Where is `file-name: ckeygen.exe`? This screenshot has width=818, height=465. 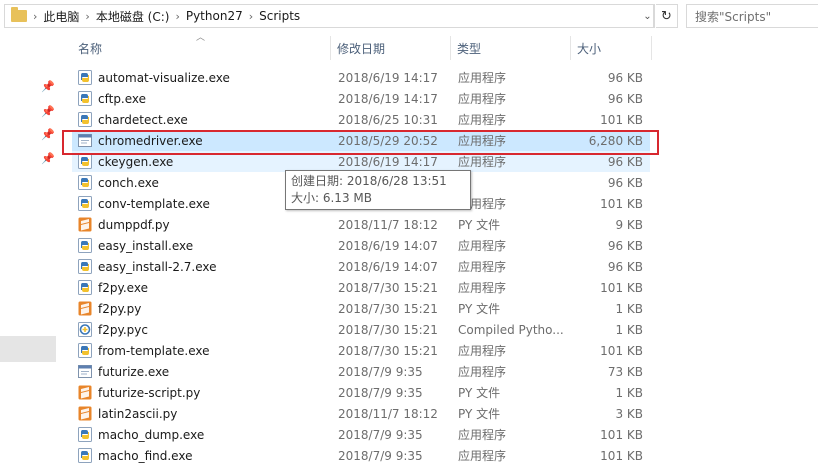 file-name: ckeygen.exe is located at coordinates (136, 161).